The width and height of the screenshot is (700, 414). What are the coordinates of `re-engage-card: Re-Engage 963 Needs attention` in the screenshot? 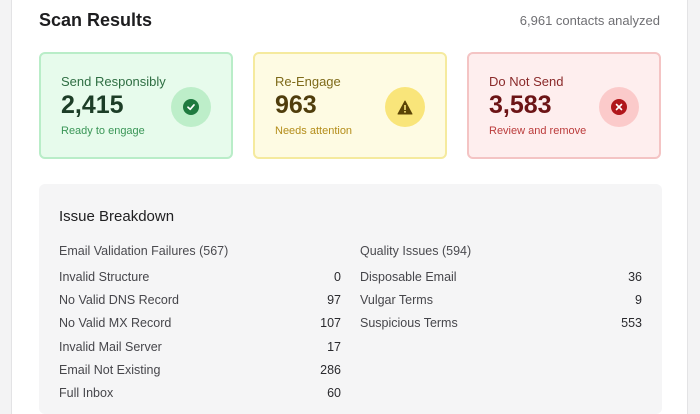 It's located at (350, 105).